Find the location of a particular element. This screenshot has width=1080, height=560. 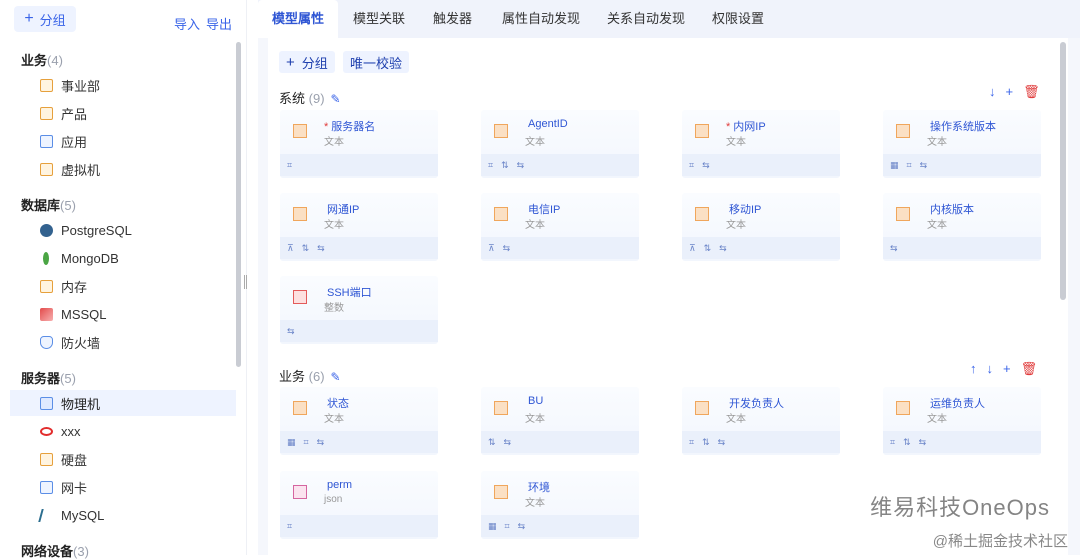

sidebar-scrollbar is located at coordinates (238, 204).